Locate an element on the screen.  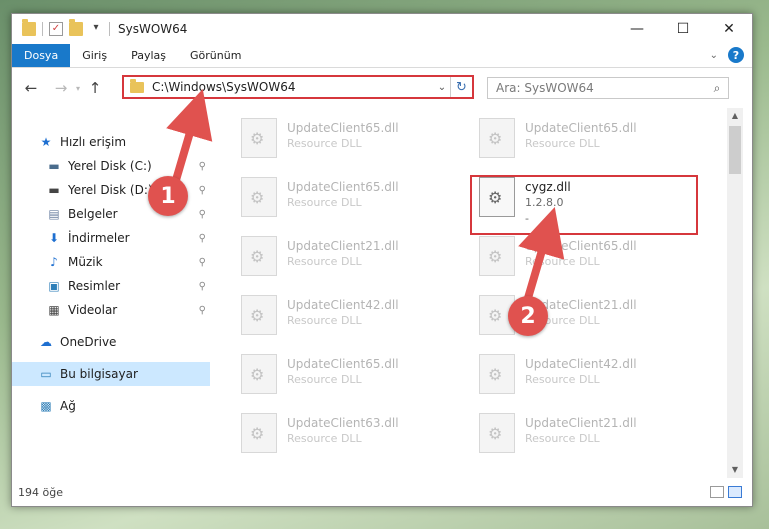
tab-home: Giriş is located at coordinates (94, 55).